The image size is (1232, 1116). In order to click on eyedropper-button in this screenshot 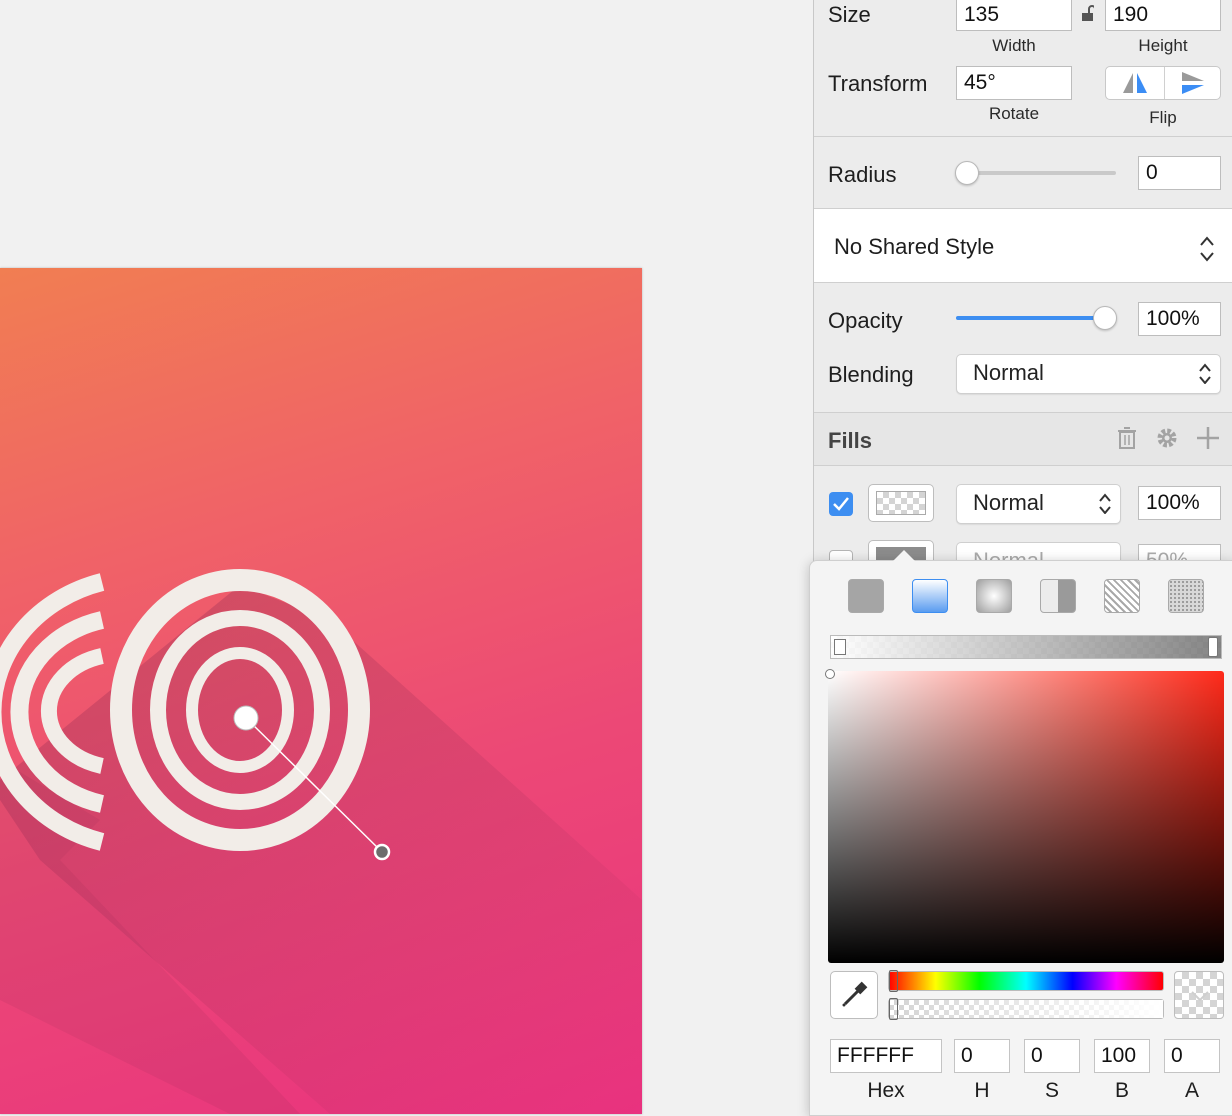, I will do `click(854, 995)`.